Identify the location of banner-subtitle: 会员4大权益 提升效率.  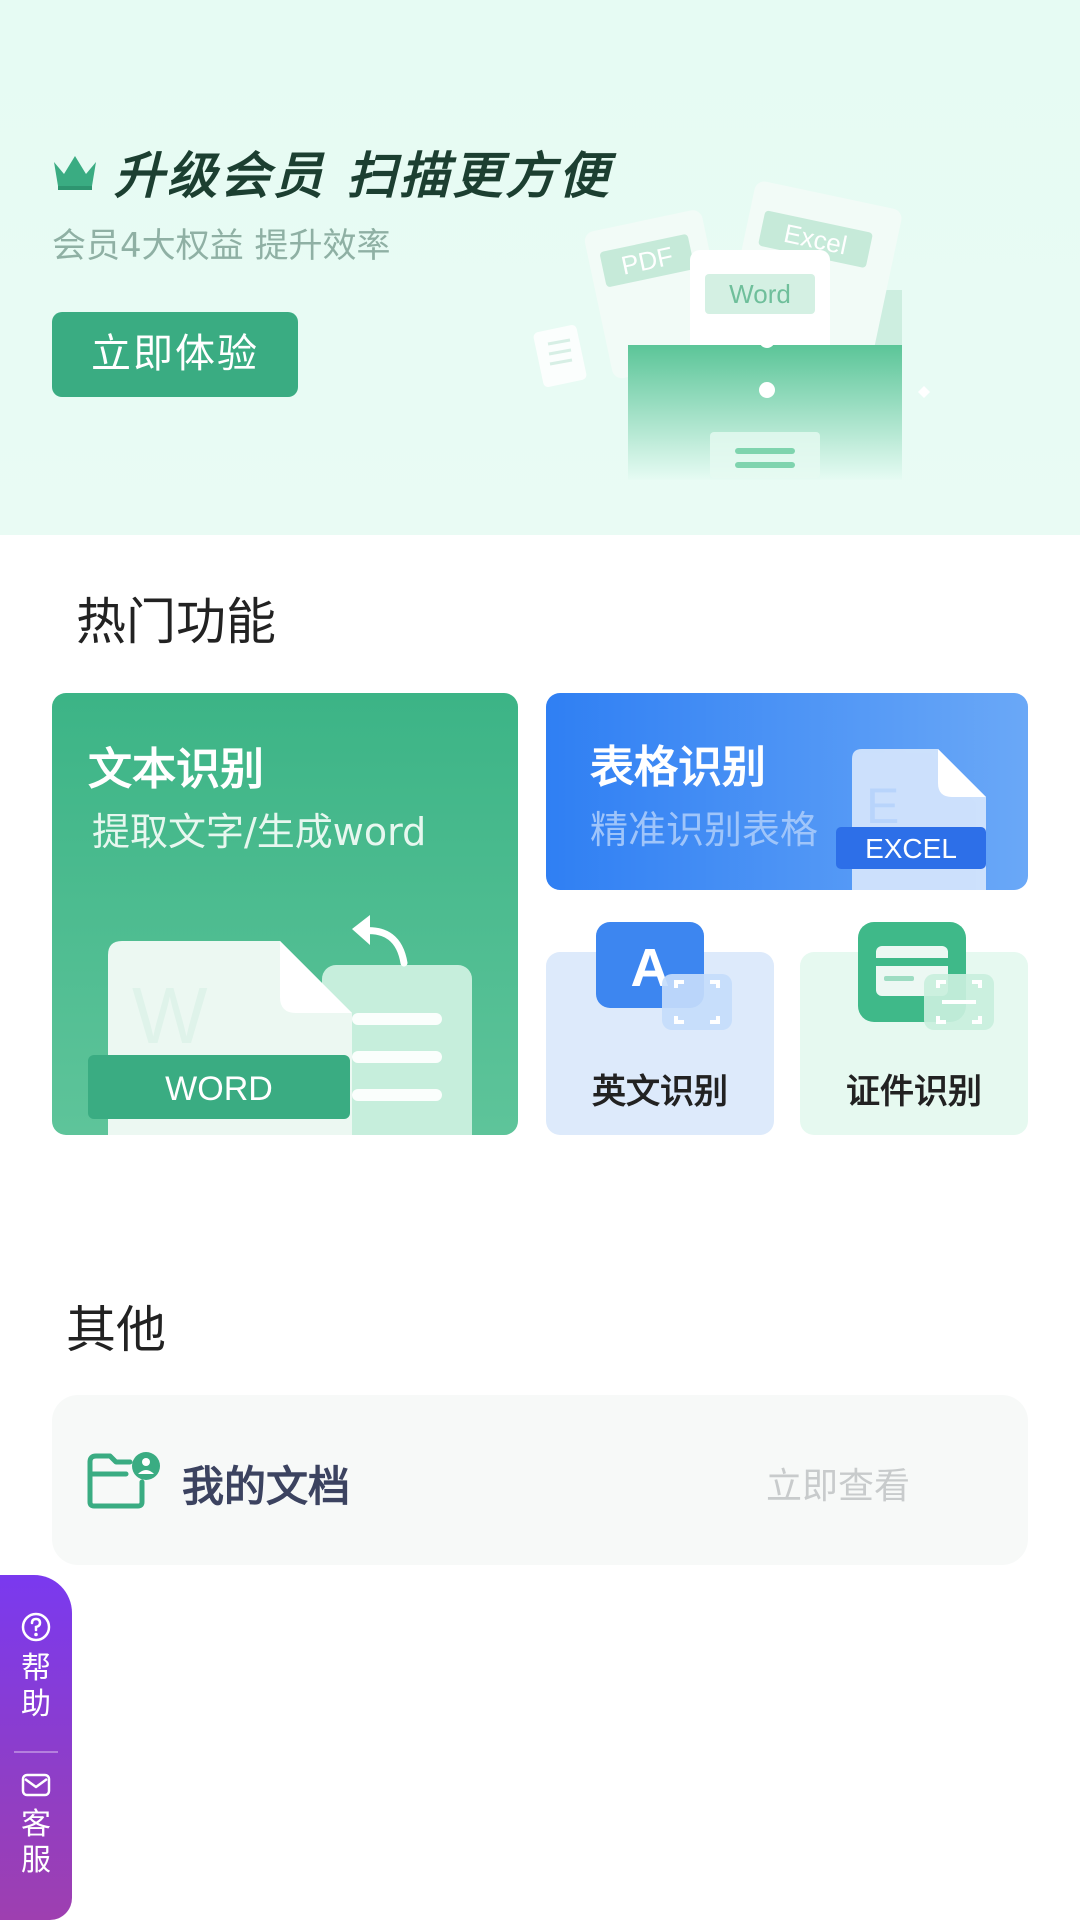
(221, 246).